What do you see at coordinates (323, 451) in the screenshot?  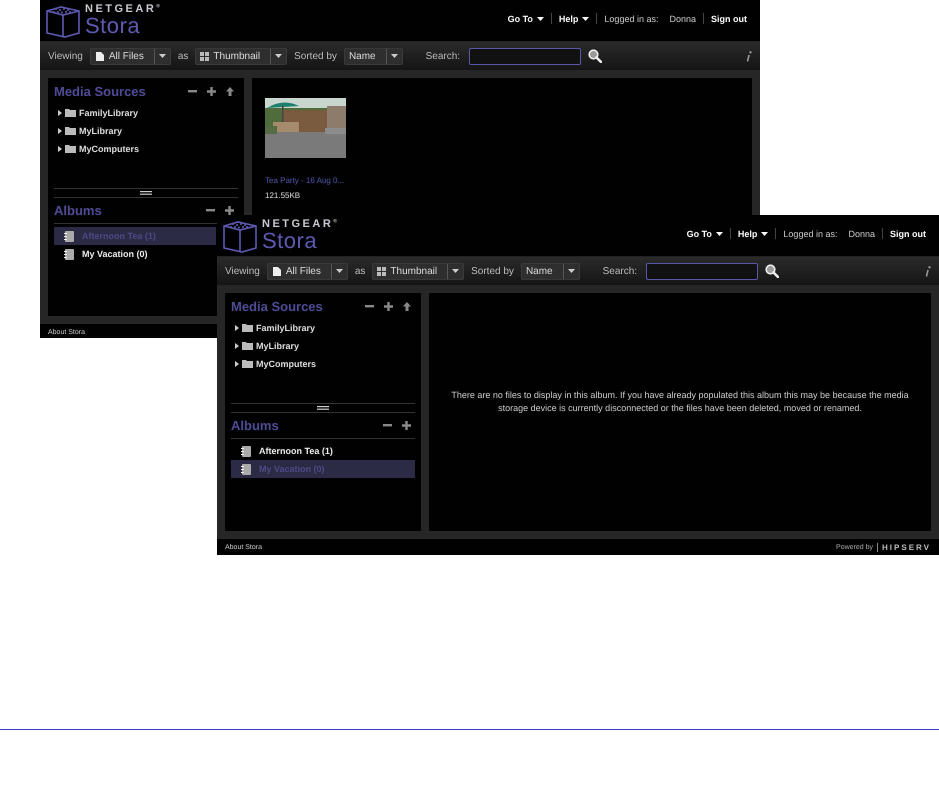 I see `album-item: Afternoon Tea (1)` at bounding box center [323, 451].